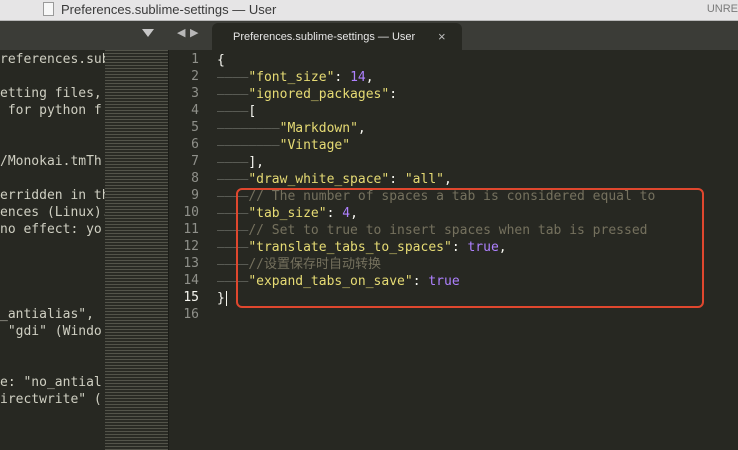 This screenshot has width=738, height=450. I want to click on left-pane-line: etting files,, so click(51, 93).